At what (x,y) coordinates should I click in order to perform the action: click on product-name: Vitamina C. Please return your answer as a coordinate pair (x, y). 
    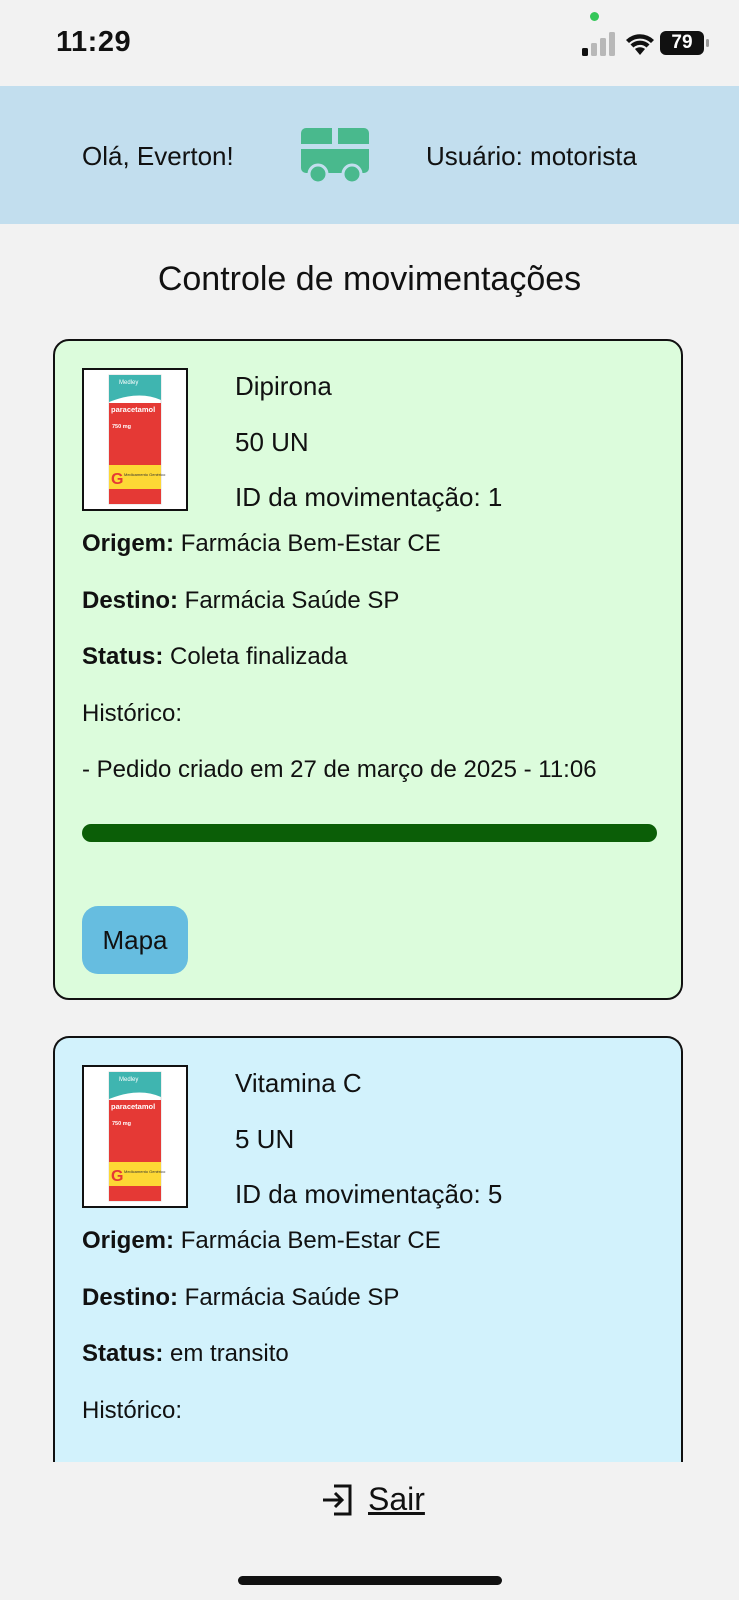
    Looking at the image, I should click on (298, 1083).